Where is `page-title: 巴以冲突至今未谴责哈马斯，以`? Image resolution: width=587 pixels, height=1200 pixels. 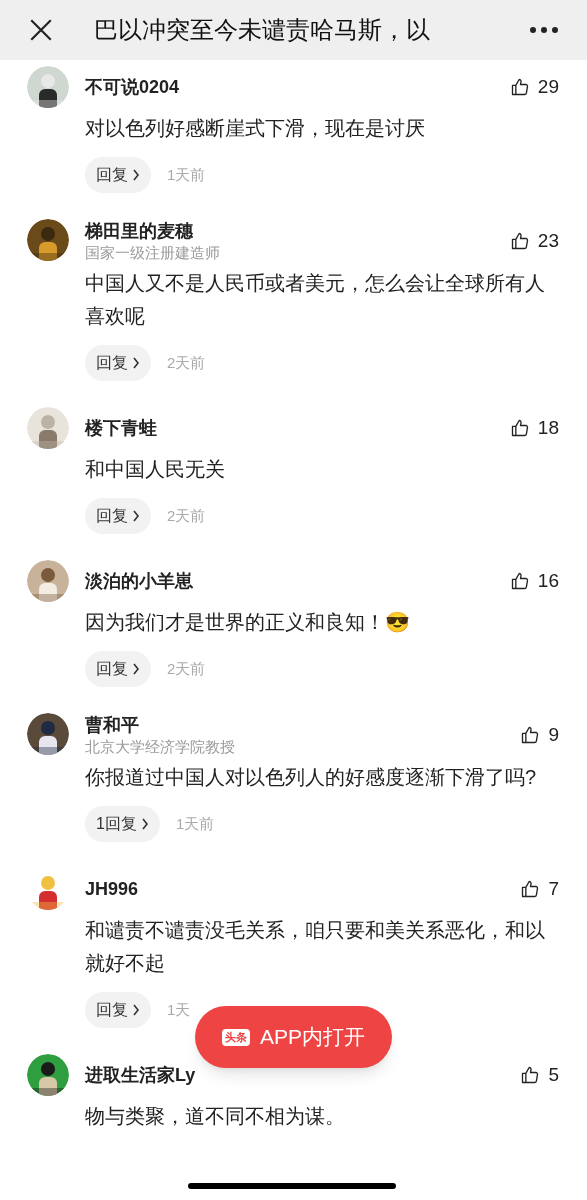
page-title: 巴以冲突至今未谴责哈马斯，以 is located at coordinates (262, 30).